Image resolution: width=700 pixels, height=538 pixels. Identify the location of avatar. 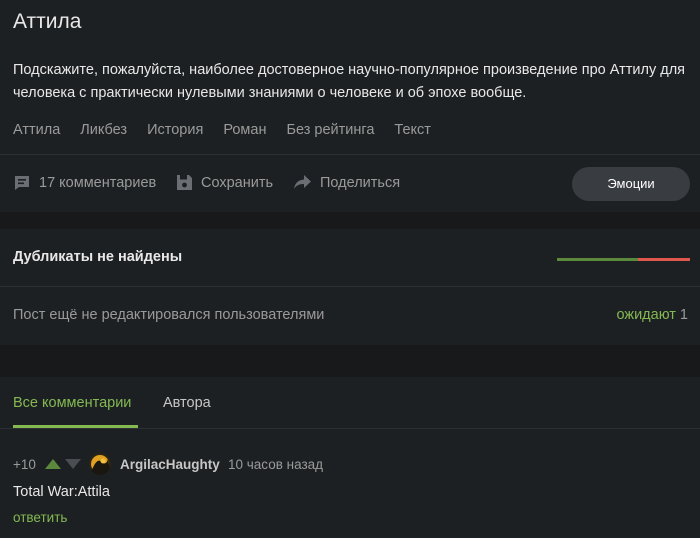
(100, 464).